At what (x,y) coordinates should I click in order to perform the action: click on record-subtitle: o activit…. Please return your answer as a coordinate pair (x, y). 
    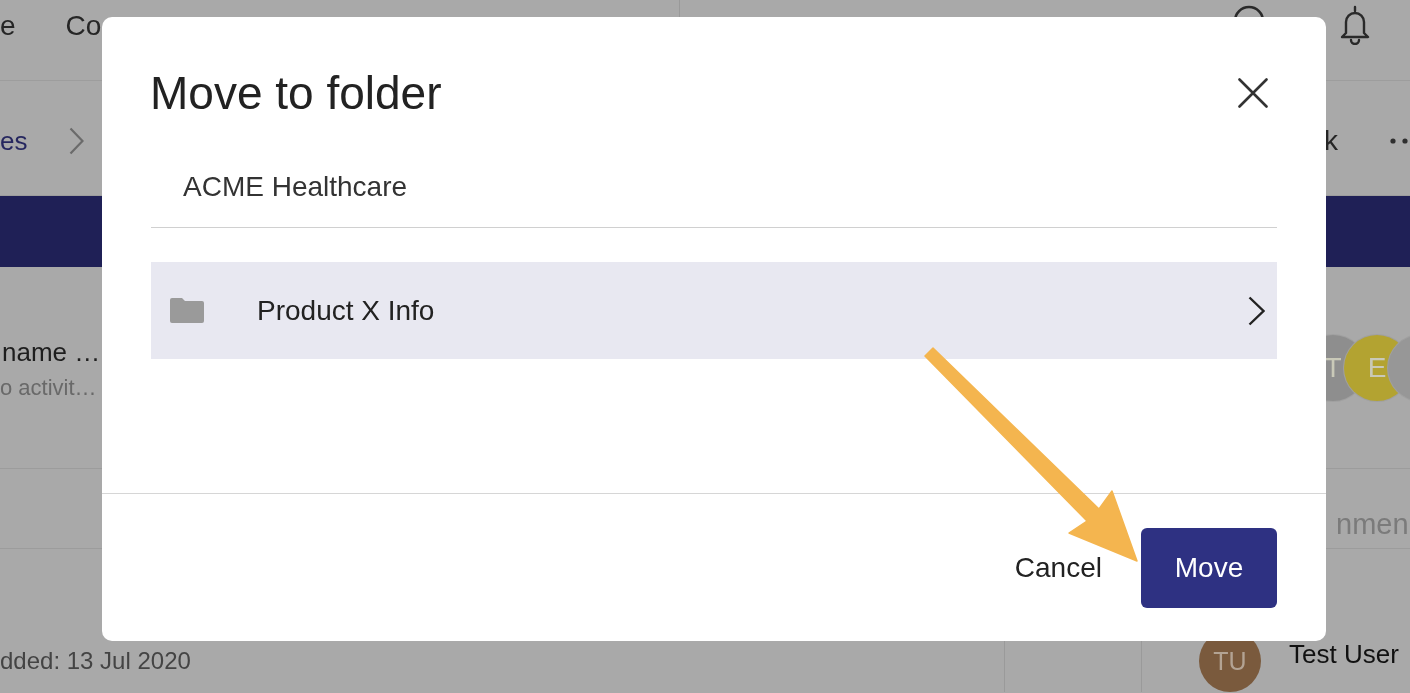
    Looking at the image, I should click on (48, 388).